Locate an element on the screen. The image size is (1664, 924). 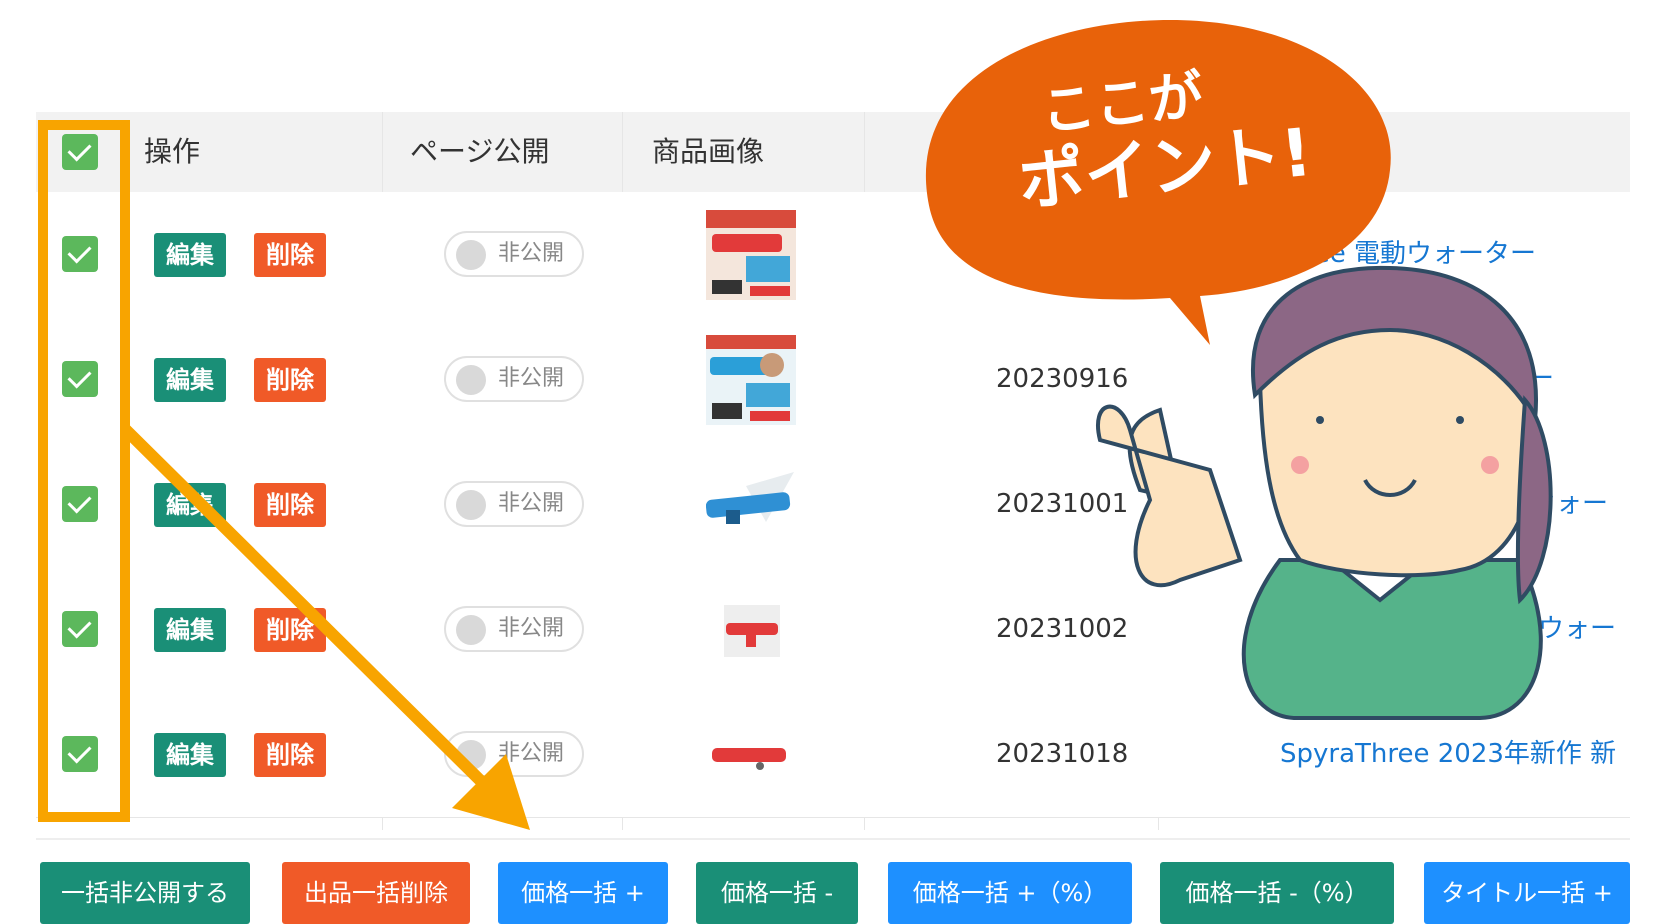
table-row: 編集 削除 非公開 20231018 SpyraThree 2023年新作 新 is located at coordinates (833, 755).